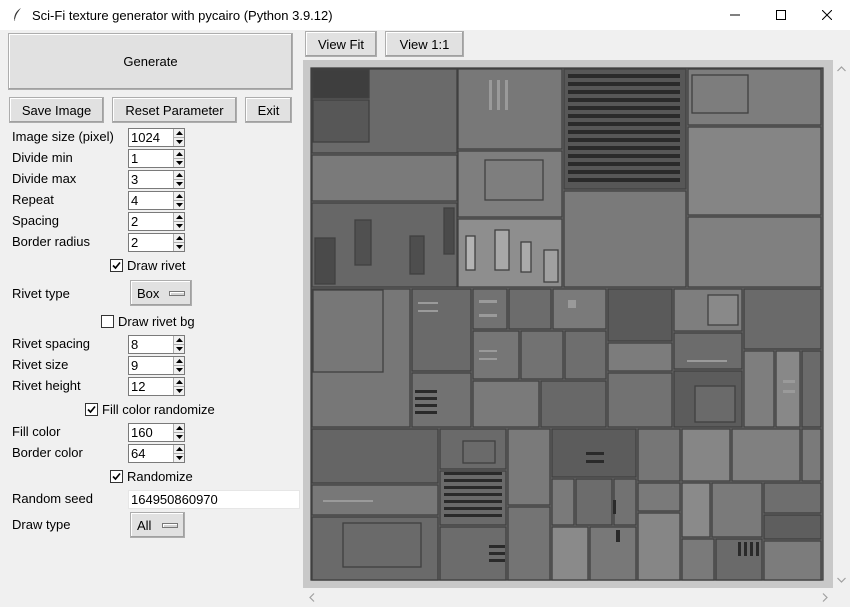 This screenshot has height=607, width=850. What do you see at coordinates (841, 579) in the screenshot?
I see `scroll-down-icon` at bounding box center [841, 579].